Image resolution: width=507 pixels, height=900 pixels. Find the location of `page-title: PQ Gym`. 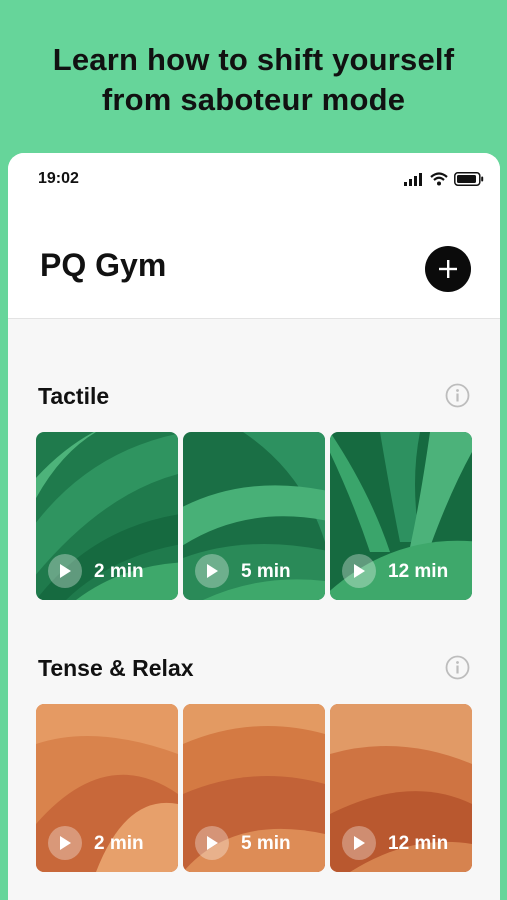

page-title: PQ Gym is located at coordinates (103, 265).